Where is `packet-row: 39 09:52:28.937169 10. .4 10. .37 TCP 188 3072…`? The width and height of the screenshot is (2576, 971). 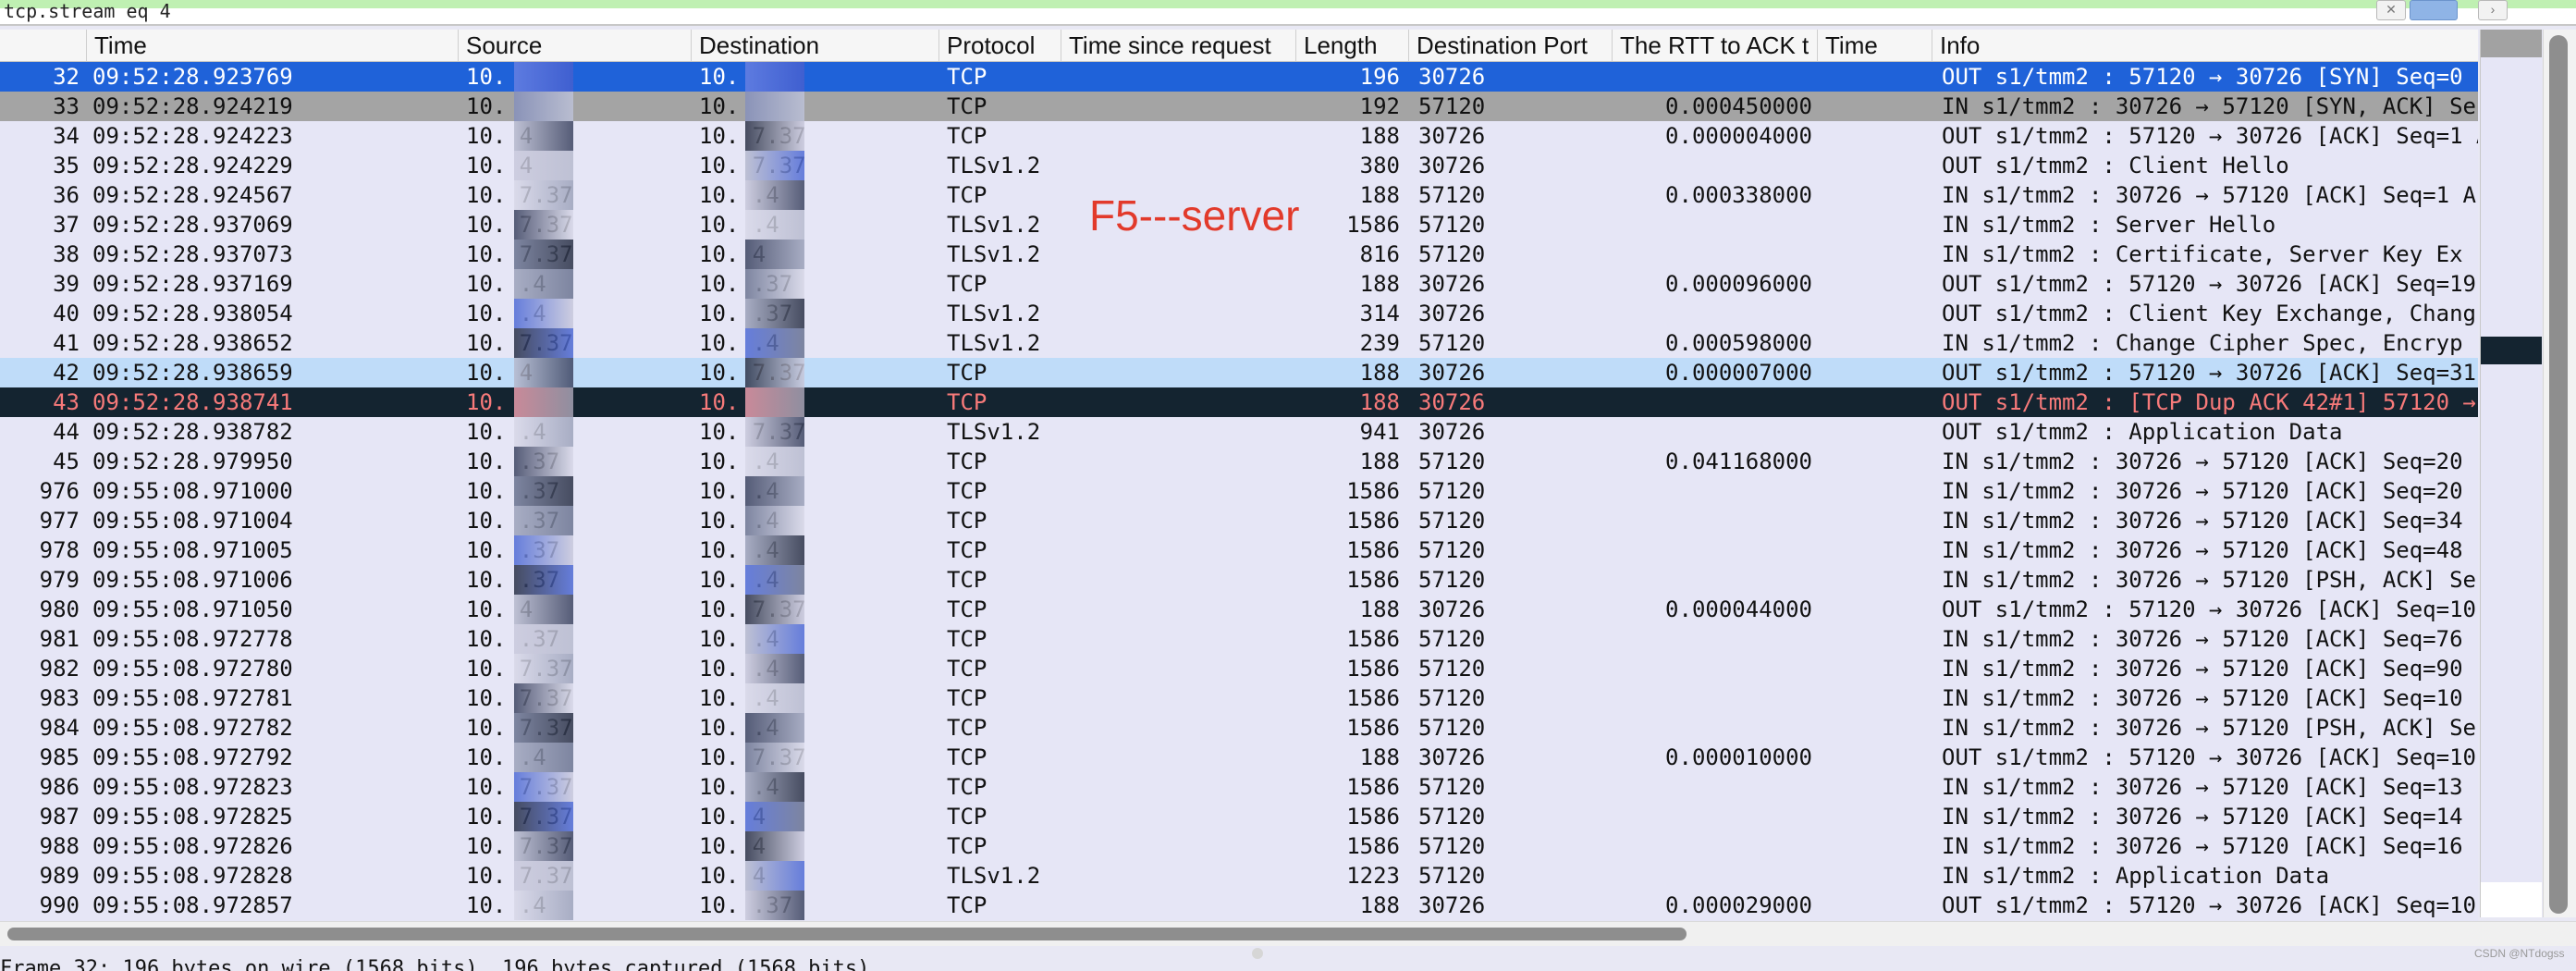
packet-row: 39 09:52:28.937169 10. .4 10. .37 TCP 188 3072… is located at coordinates (1239, 284).